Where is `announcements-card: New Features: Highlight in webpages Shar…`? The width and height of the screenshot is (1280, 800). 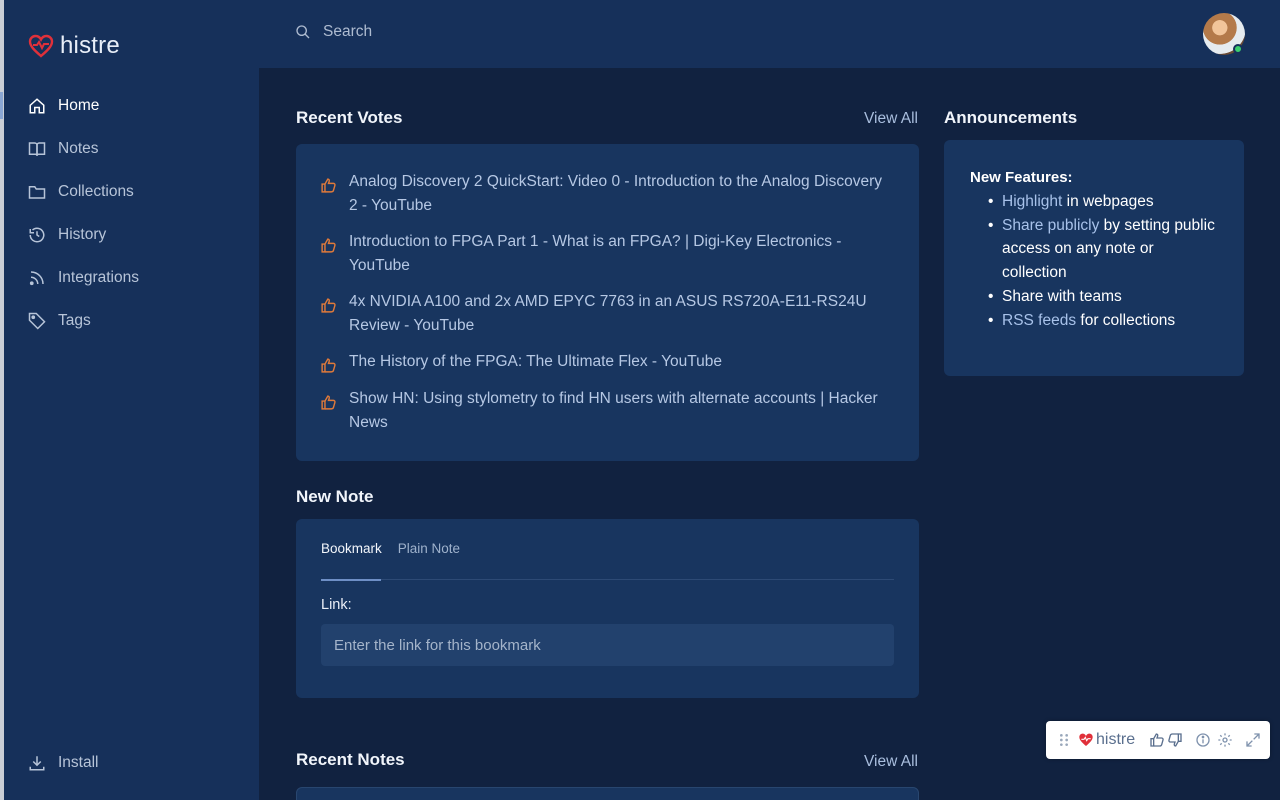
announcements-card: New Features: Highlight in webpages Shar… is located at coordinates (1094, 258).